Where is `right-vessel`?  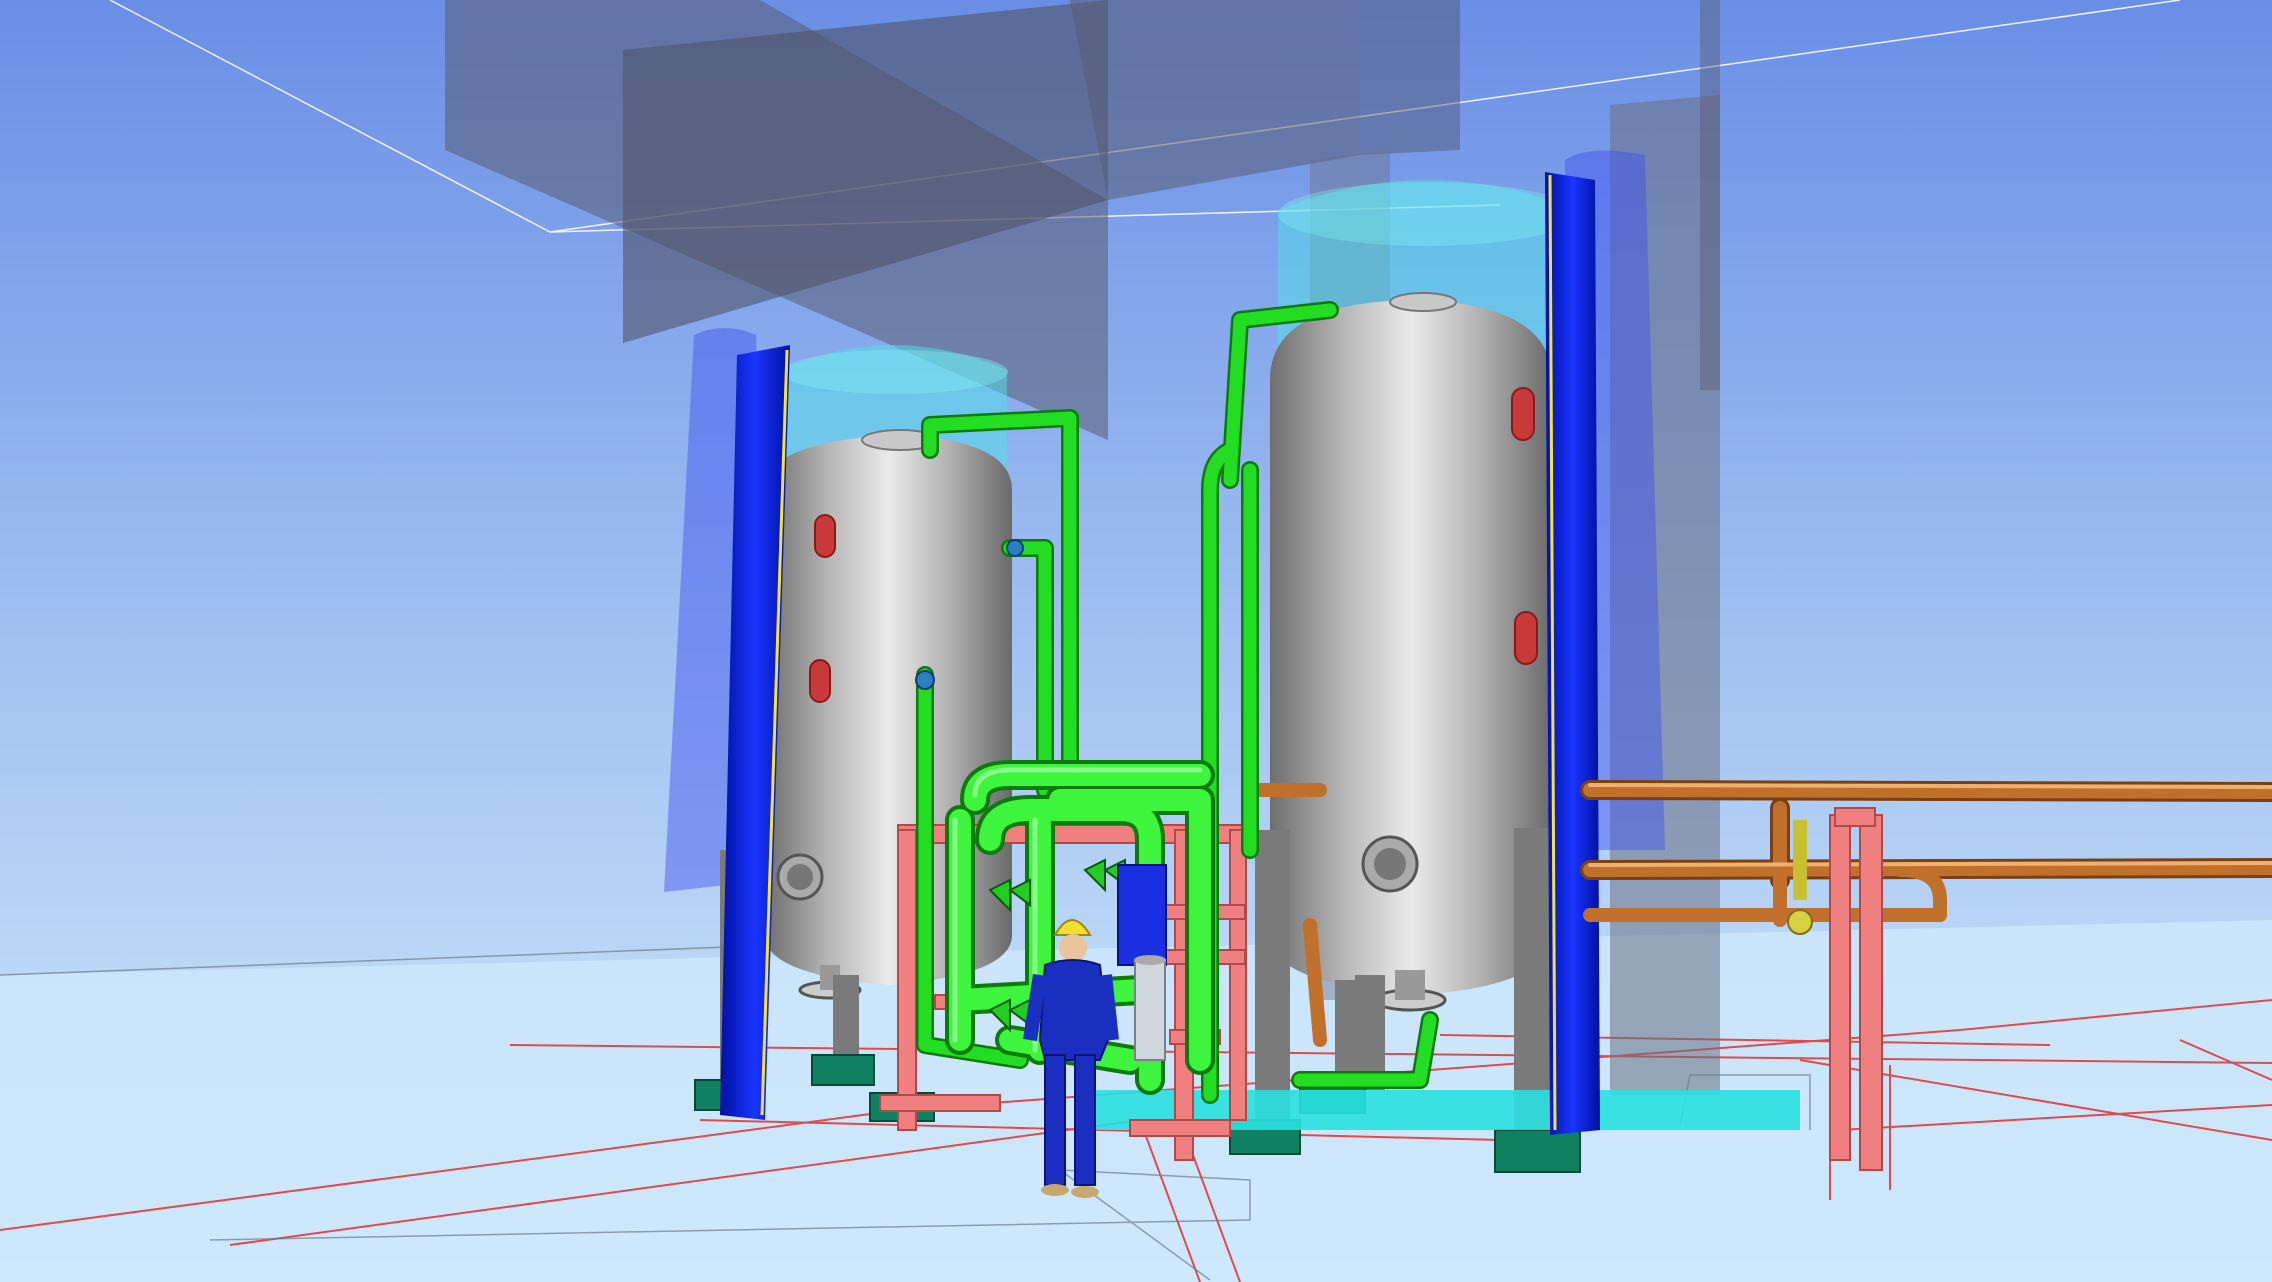
right-vessel is located at coordinates (1411, 652).